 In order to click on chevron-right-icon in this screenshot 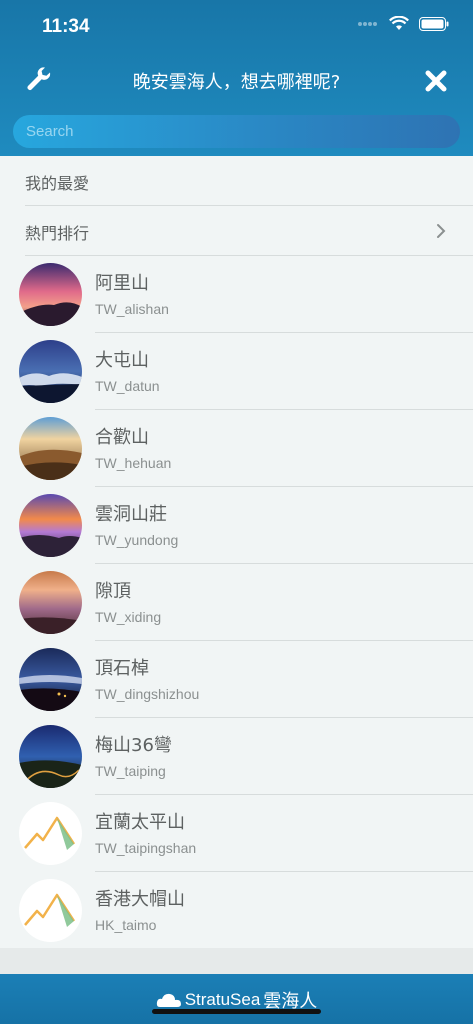, I will do `click(441, 231)`.